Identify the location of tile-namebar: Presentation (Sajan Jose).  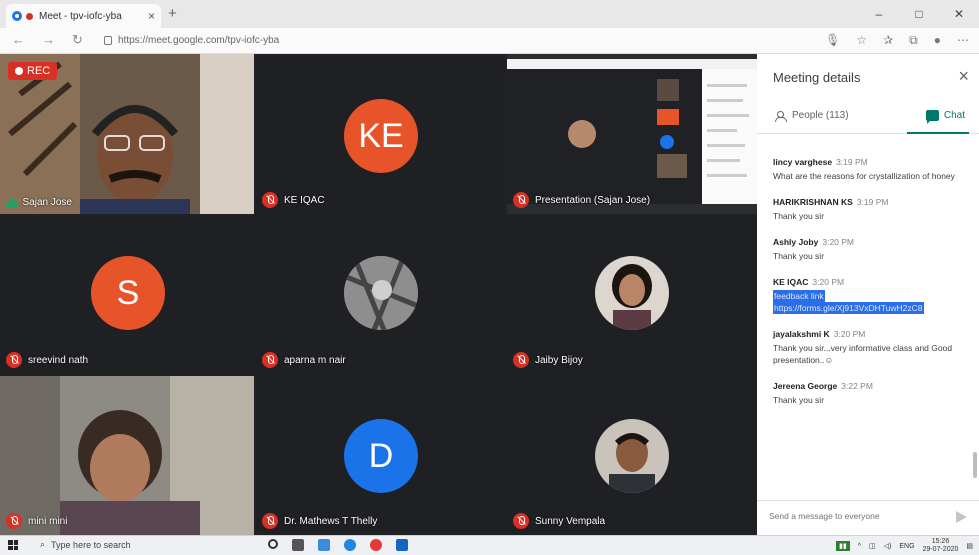
(581, 200).